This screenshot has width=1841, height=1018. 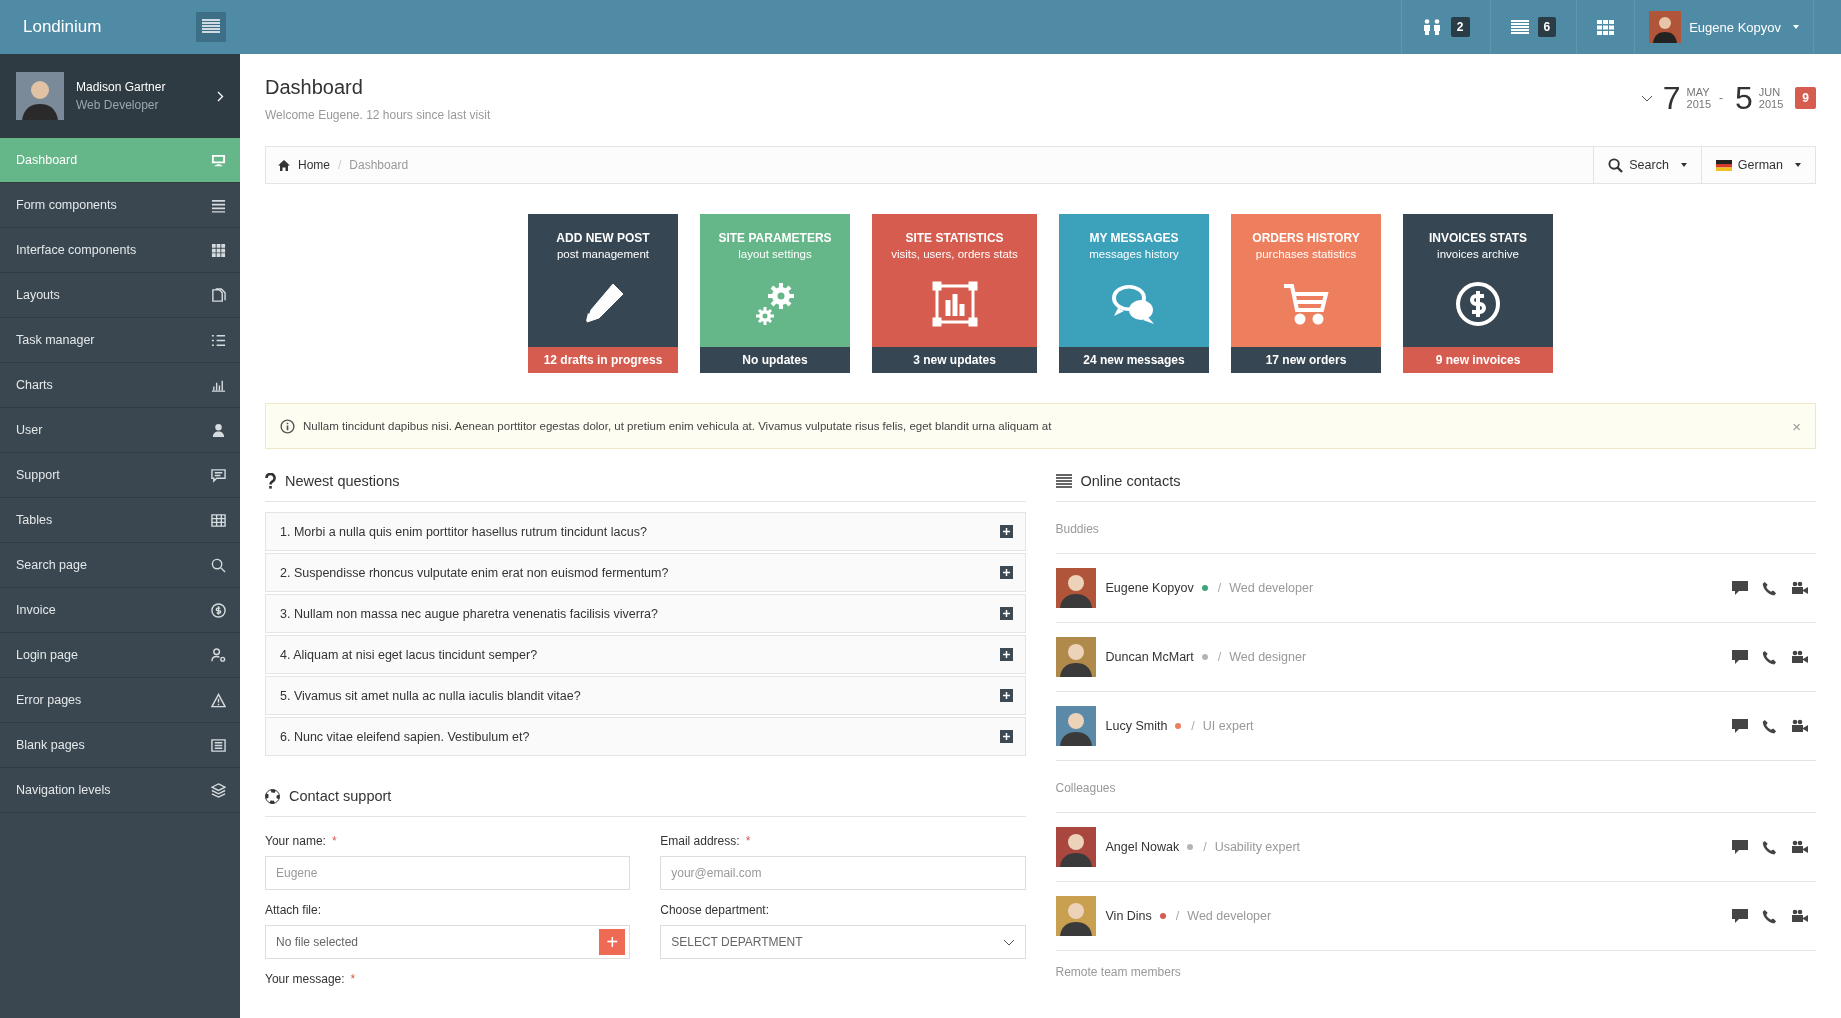 What do you see at coordinates (120, 790) in the screenshot?
I see `sidebar-item: Navigation levels` at bounding box center [120, 790].